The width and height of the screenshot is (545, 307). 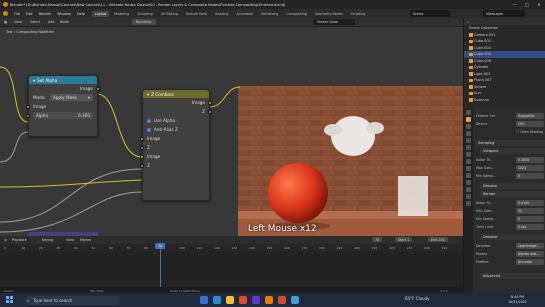 What do you see at coordinates (510, 143) in the screenshot?
I see `sampling-section: Sampling` at bounding box center [510, 143].